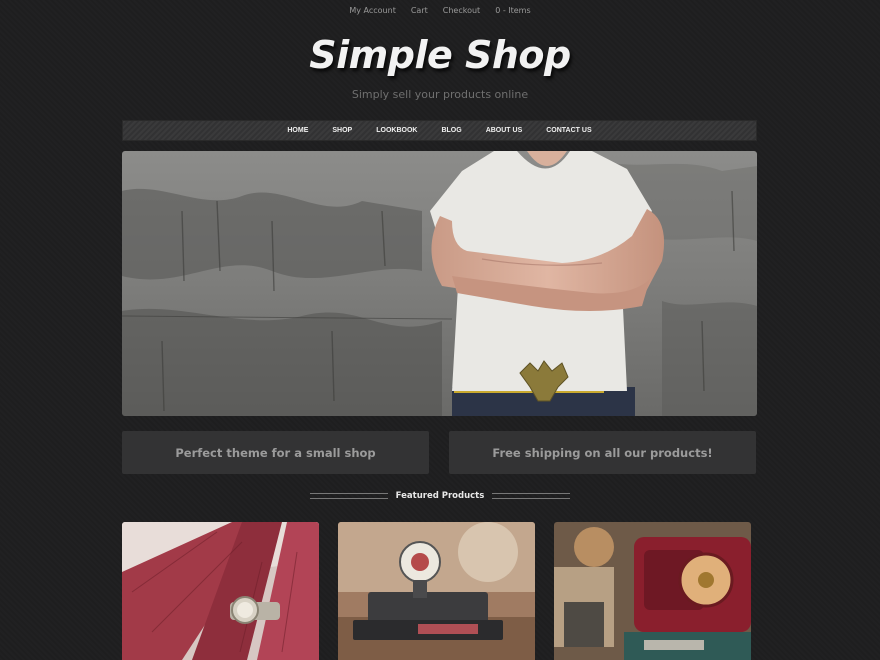 The width and height of the screenshot is (880, 660). Describe the element at coordinates (342, 130) in the screenshot. I see `nav-shop: SHOP` at that location.